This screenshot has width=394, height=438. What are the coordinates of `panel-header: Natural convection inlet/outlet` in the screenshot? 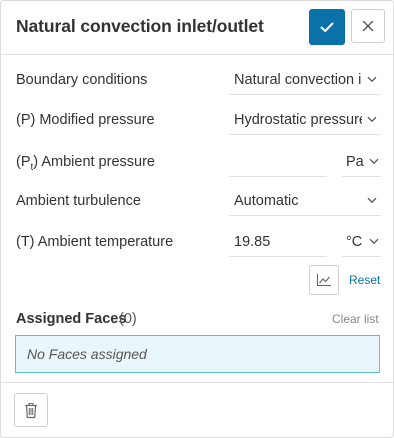 It's located at (197, 28).